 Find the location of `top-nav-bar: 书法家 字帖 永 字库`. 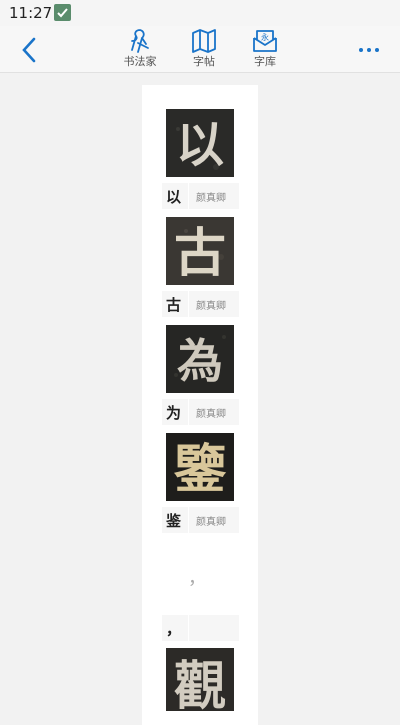

top-nav-bar: 书法家 字帖 永 字库 is located at coordinates (200, 49).